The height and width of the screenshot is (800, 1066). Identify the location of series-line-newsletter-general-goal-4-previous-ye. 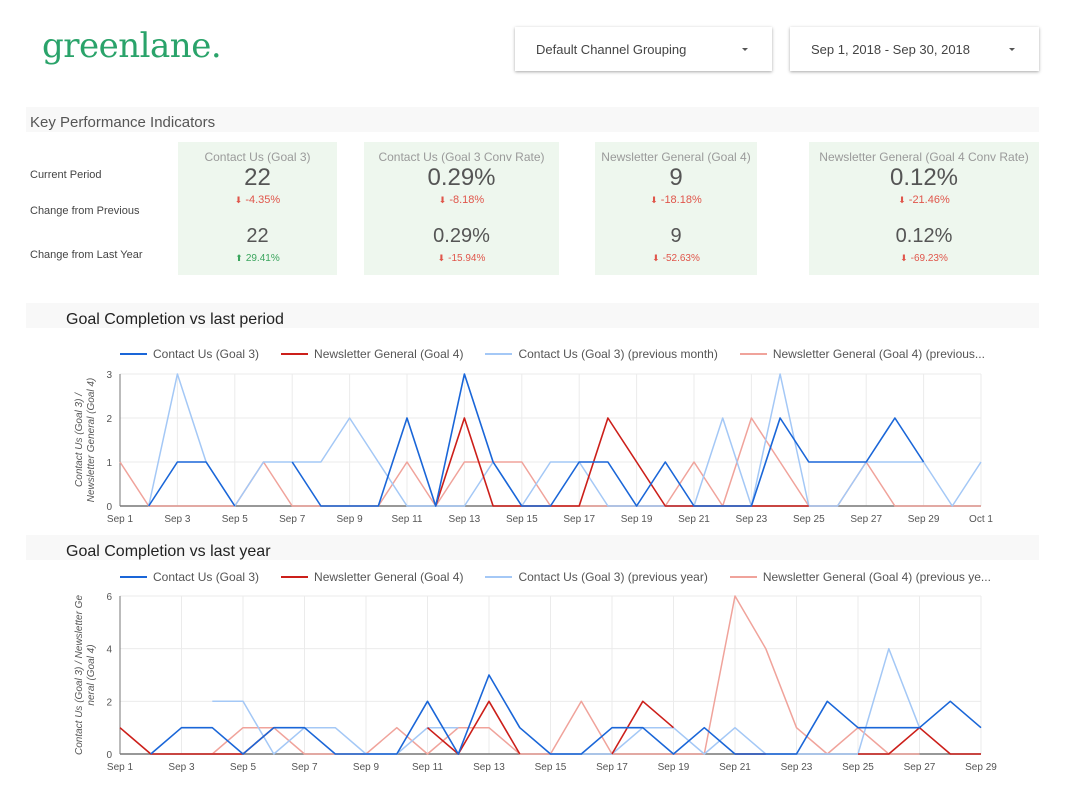
(565, 675).